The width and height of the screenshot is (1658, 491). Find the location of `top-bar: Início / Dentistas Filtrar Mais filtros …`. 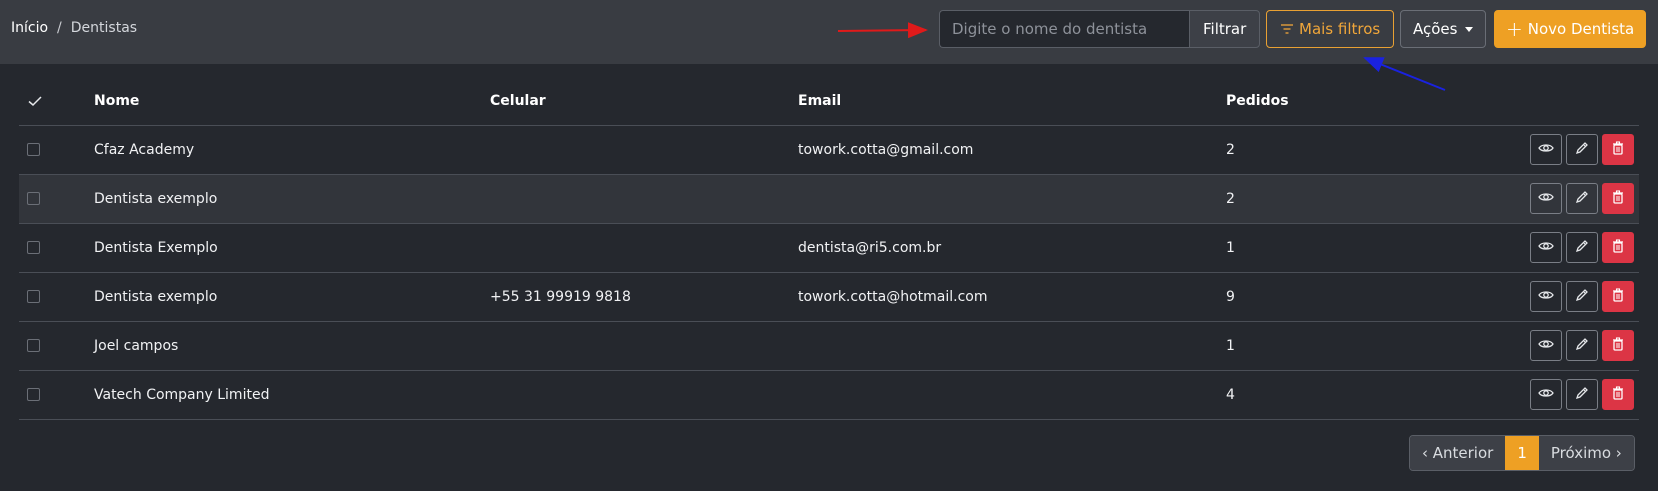

top-bar: Início / Dentistas Filtrar Mais filtros … is located at coordinates (829, 32).